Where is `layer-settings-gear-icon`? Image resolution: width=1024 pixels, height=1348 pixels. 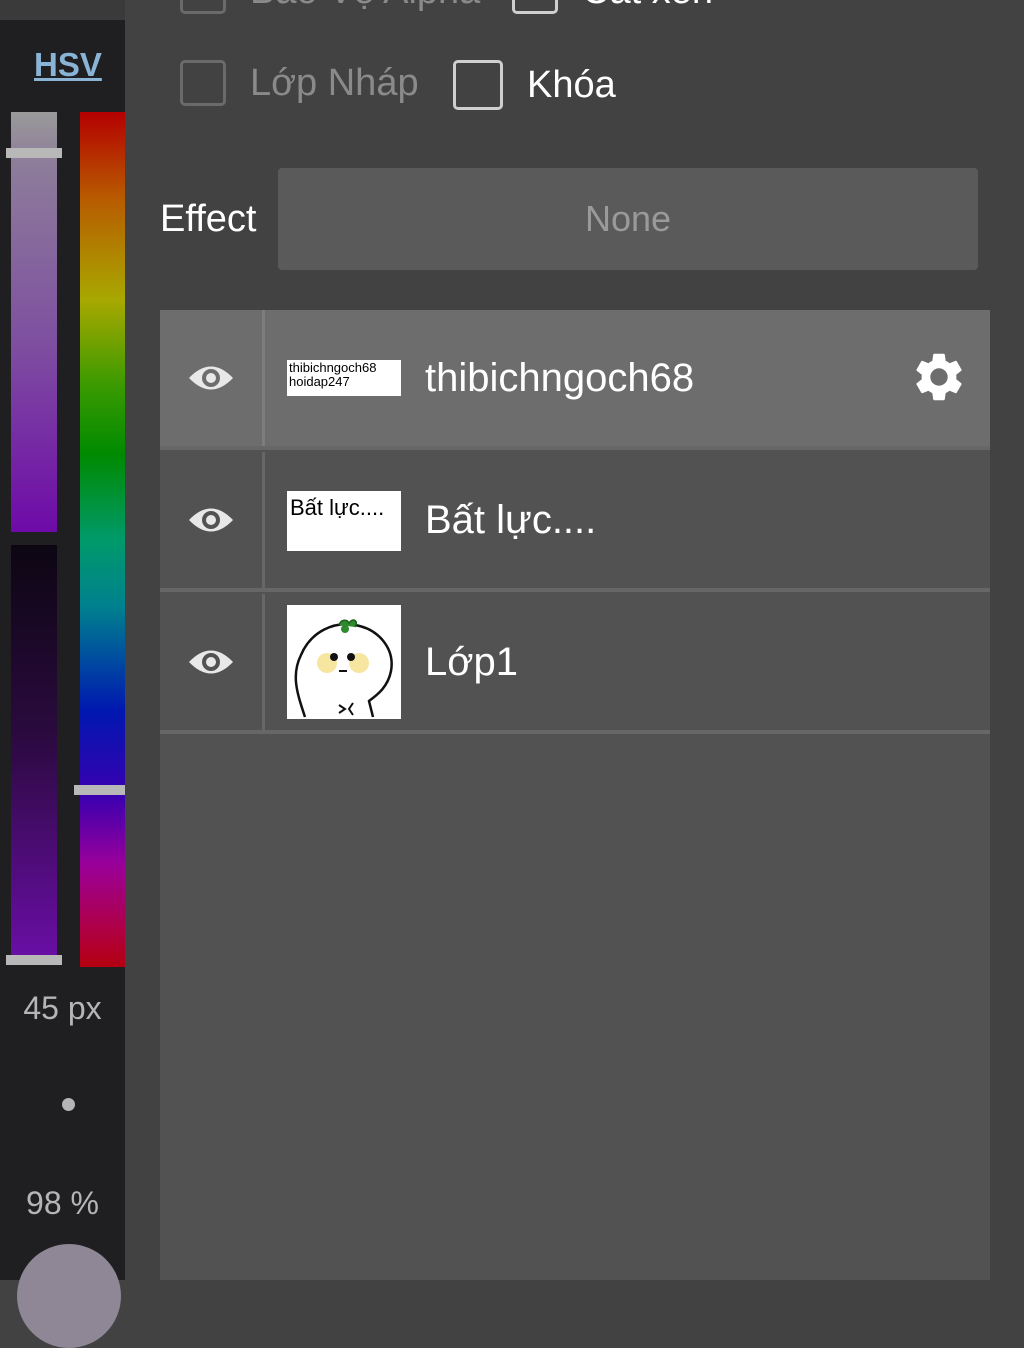 layer-settings-gear-icon is located at coordinates (939, 377).